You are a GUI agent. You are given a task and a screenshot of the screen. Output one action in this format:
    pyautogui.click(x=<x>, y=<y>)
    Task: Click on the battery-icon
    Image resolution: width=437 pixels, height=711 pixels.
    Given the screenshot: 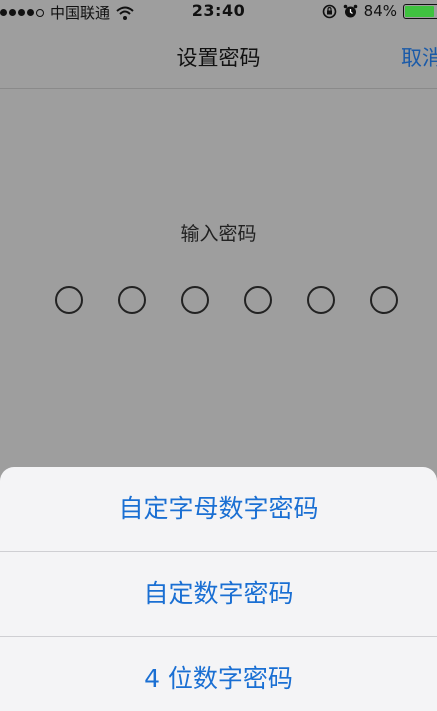 What is the action you would take?
    pyautogui.click(x=420, y=11)
    